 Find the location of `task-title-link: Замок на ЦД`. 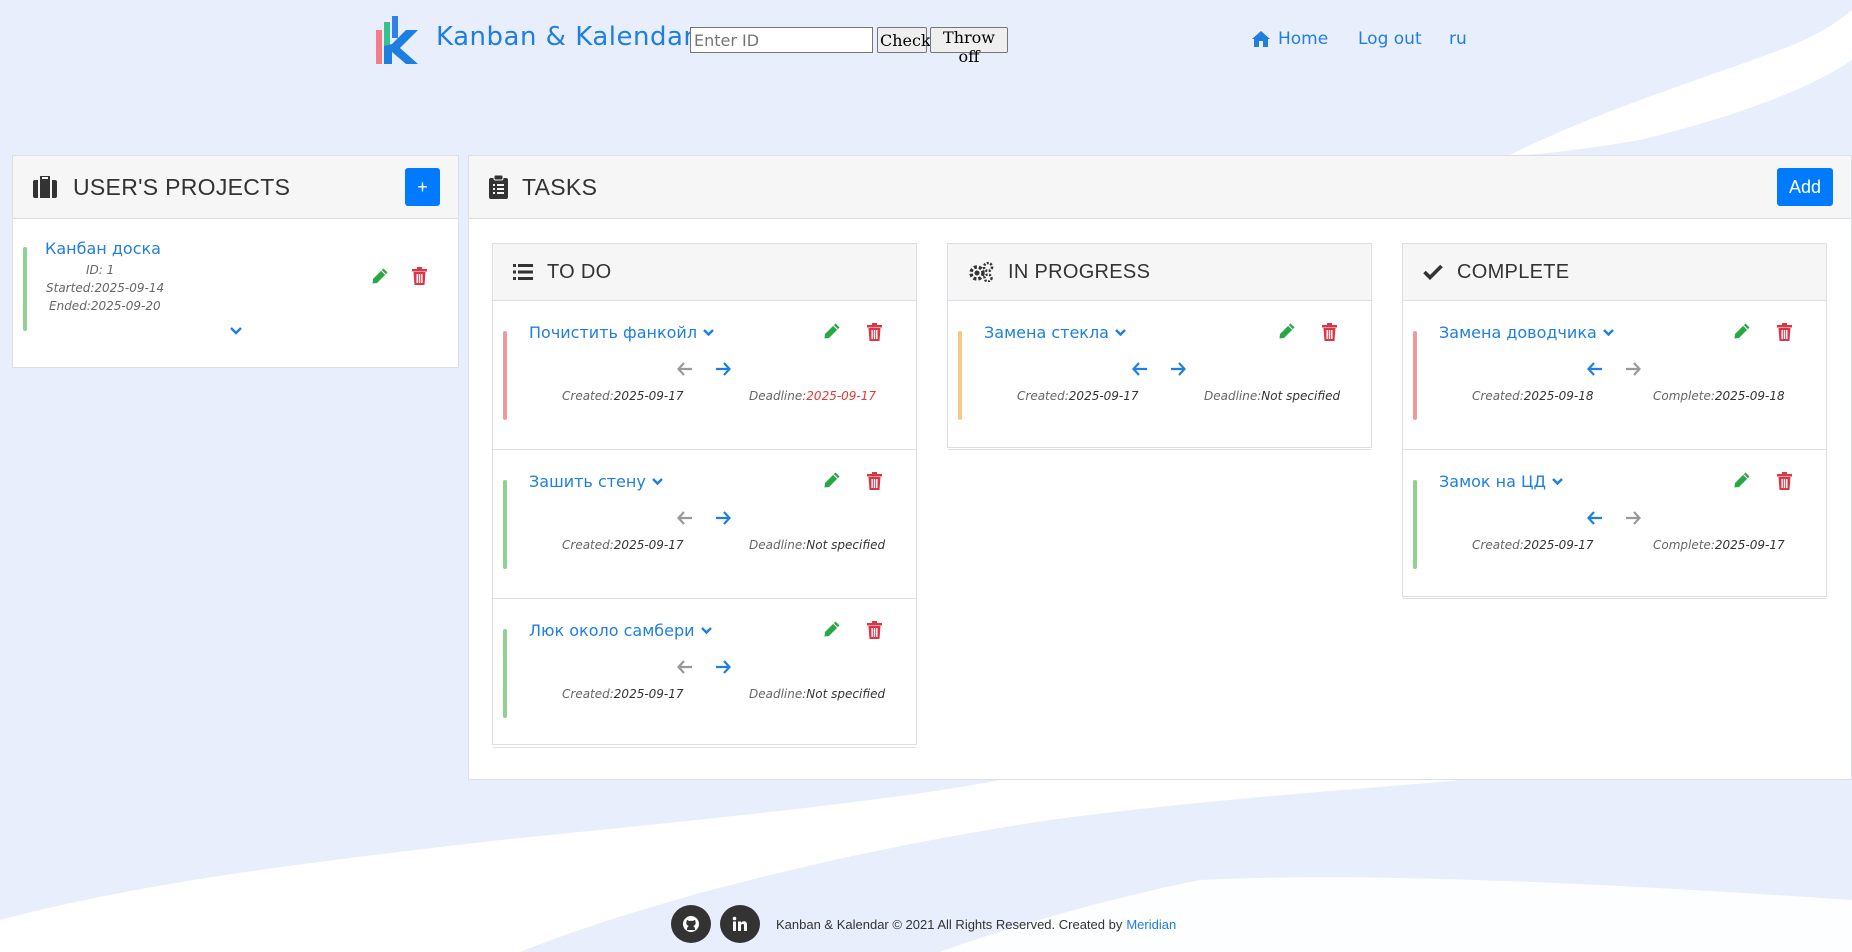

task-title-link: Замок на ЦД is located at coordinates (1501, 481).